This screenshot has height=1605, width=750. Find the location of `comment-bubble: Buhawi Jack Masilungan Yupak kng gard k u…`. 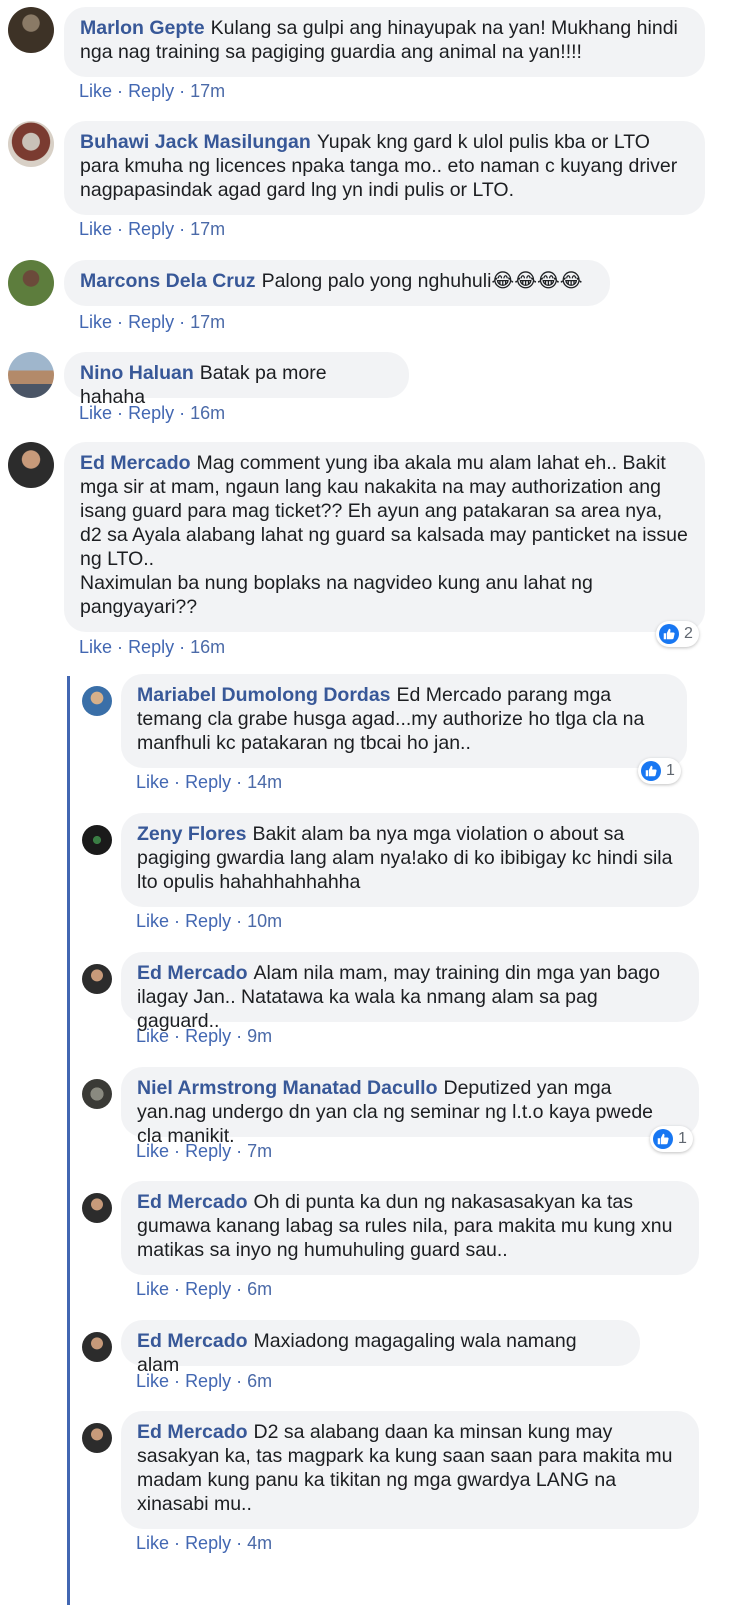

comment-bubble: Buhawi Jack Masilungan Yupak kng gard k u… is located at coordinates (384, 168).